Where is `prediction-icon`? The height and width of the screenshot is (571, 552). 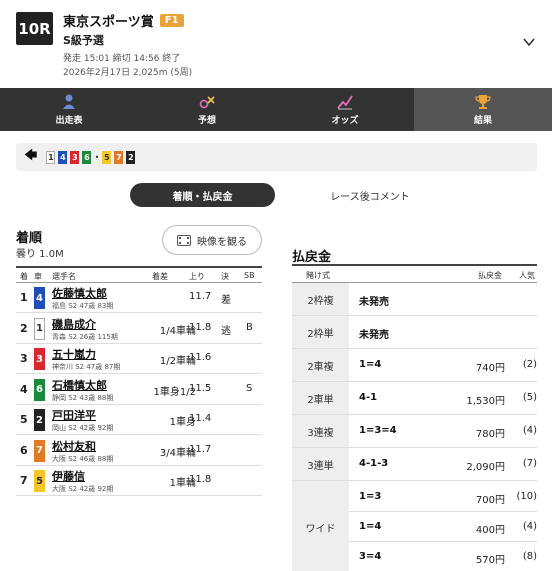
prediction-icon is located at coordinates (207, 102).